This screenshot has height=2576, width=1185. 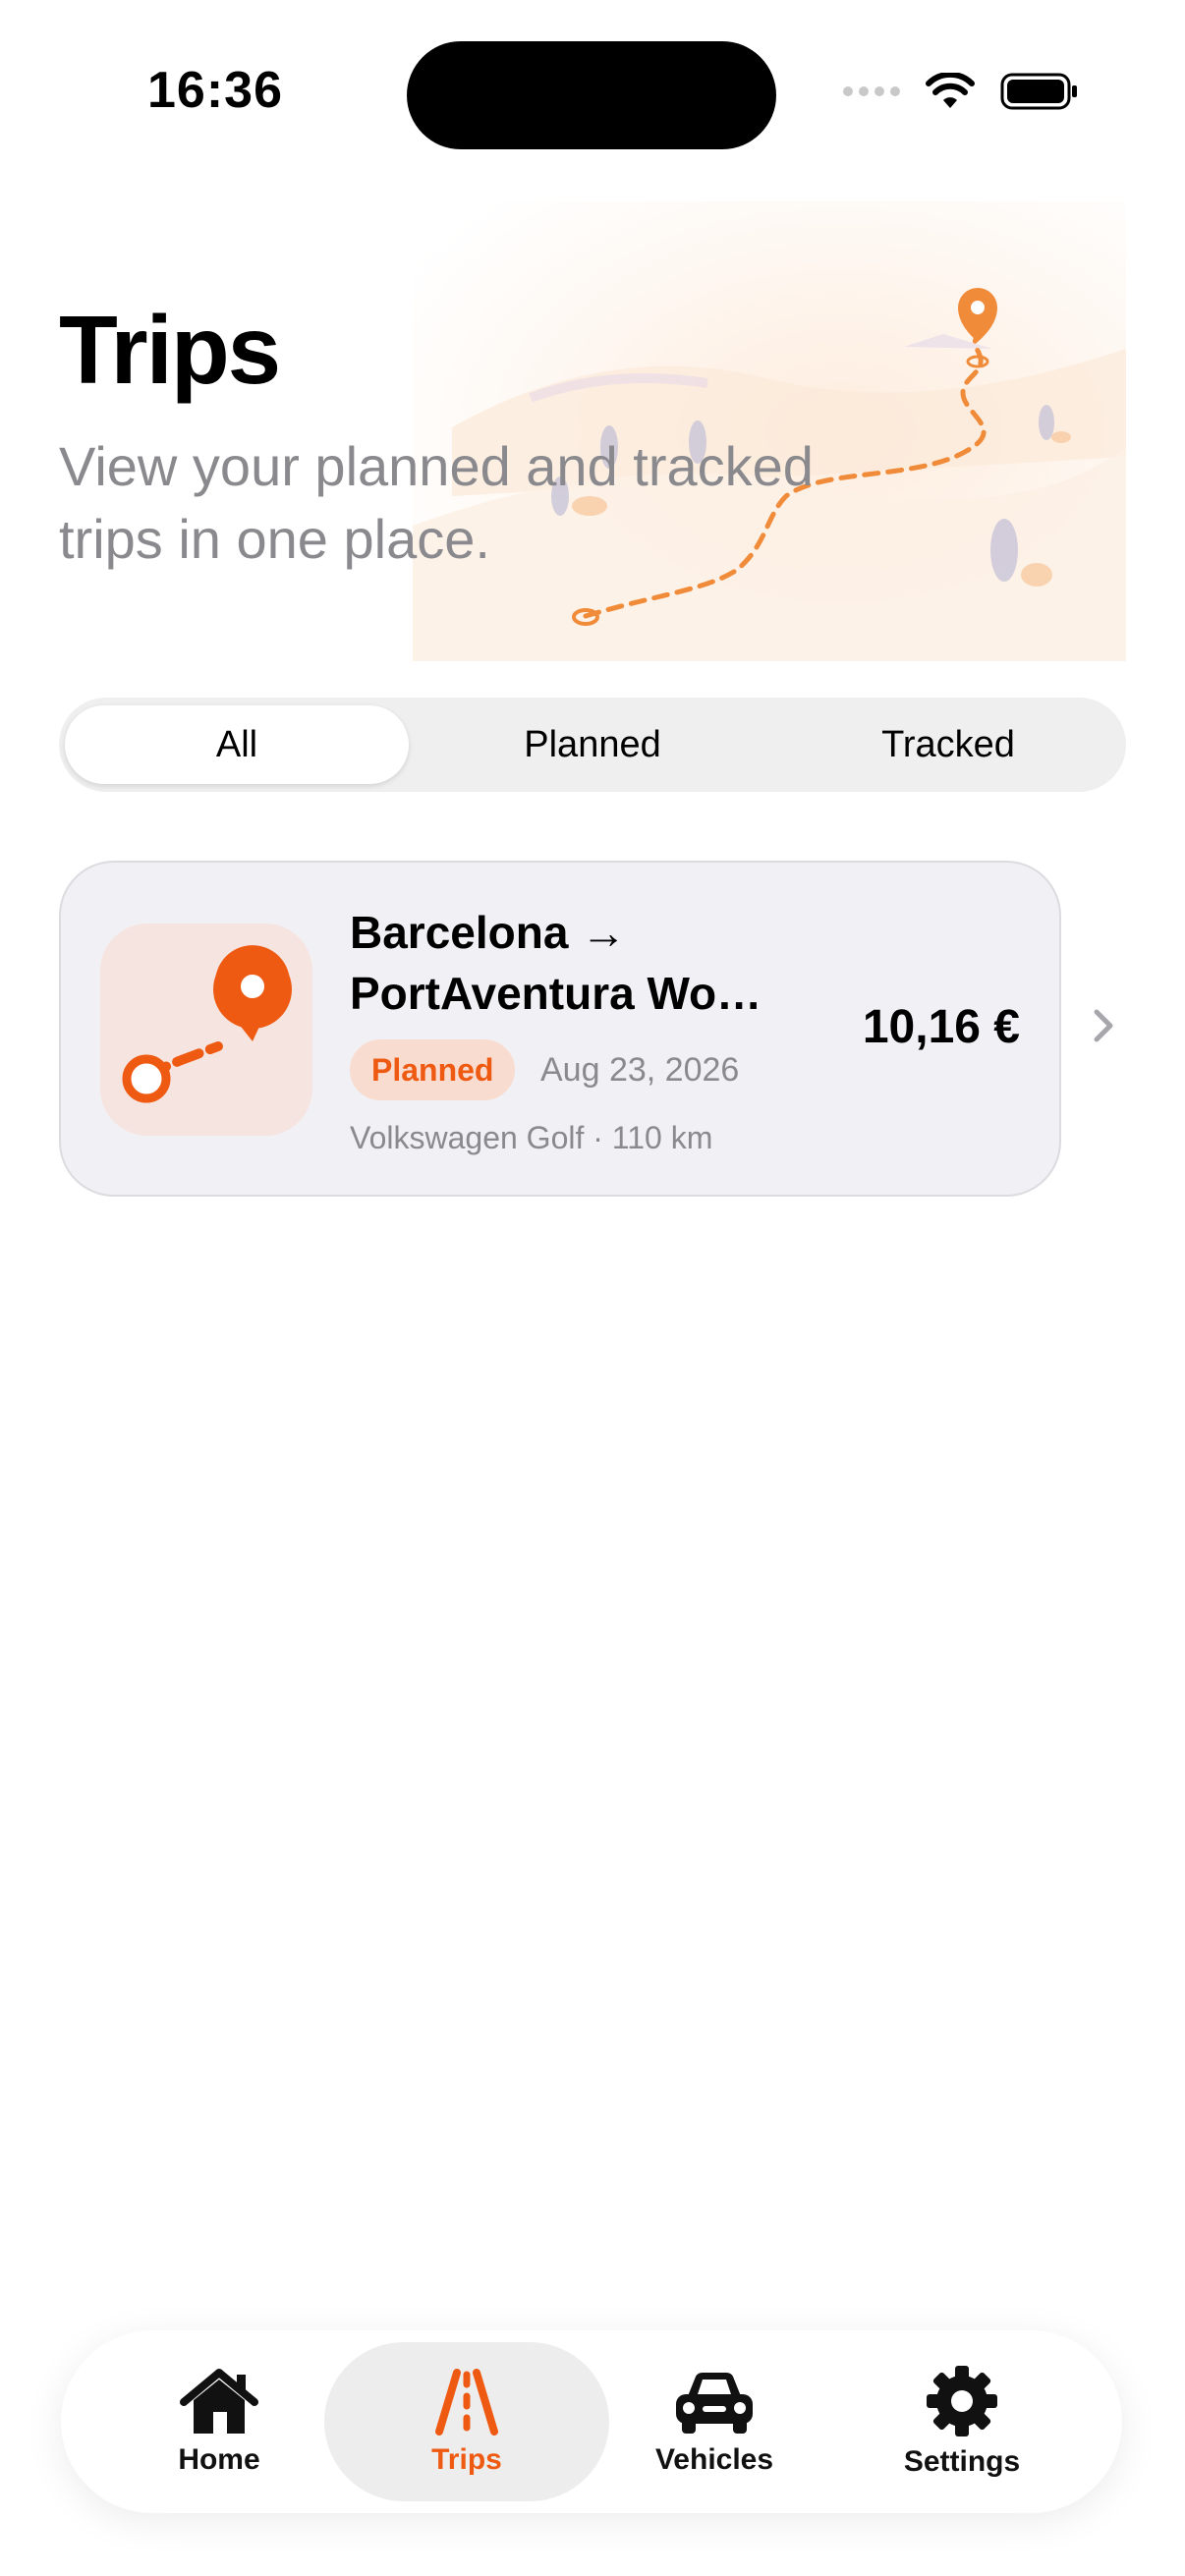 I want to click on trip-price: 10,16 €, so click(x=941, y=1027).